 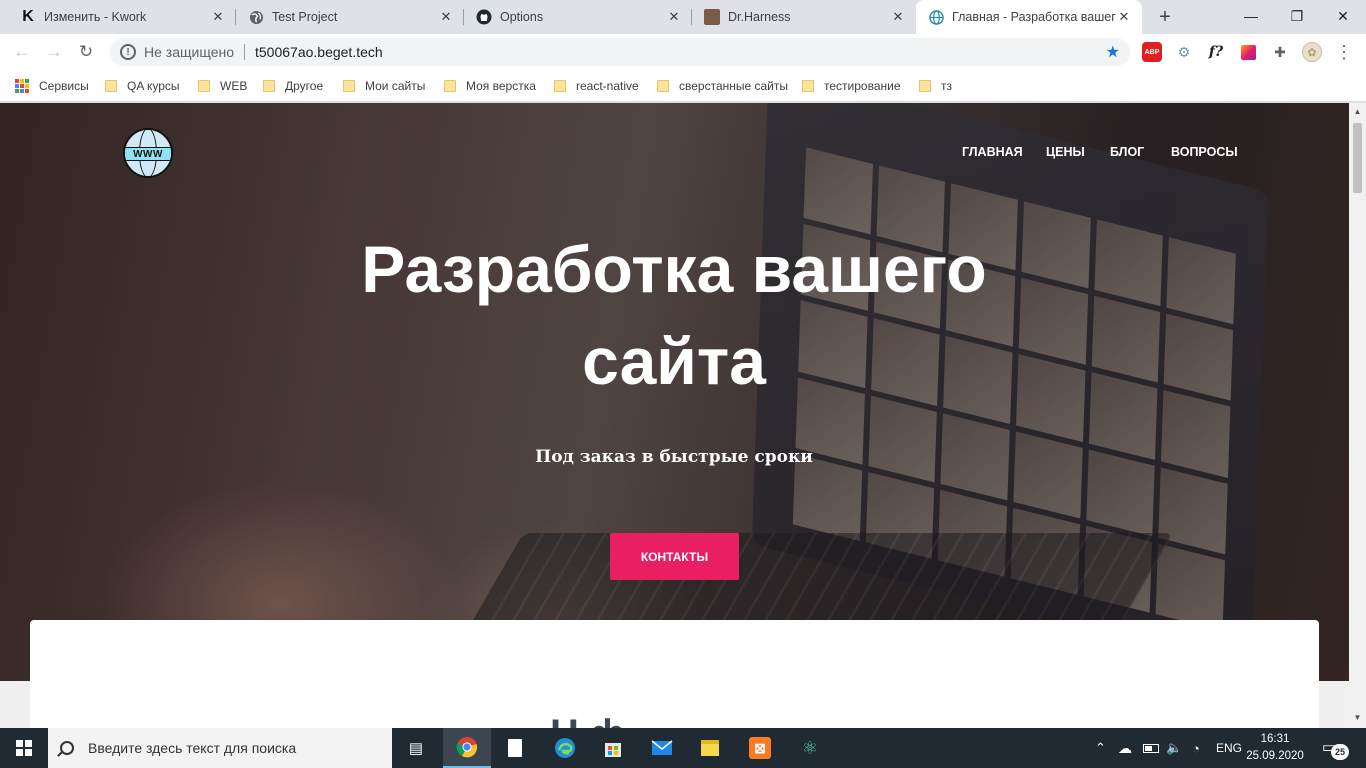 I want to click on atom-icon: ⚛, so click(x=810, y=748).